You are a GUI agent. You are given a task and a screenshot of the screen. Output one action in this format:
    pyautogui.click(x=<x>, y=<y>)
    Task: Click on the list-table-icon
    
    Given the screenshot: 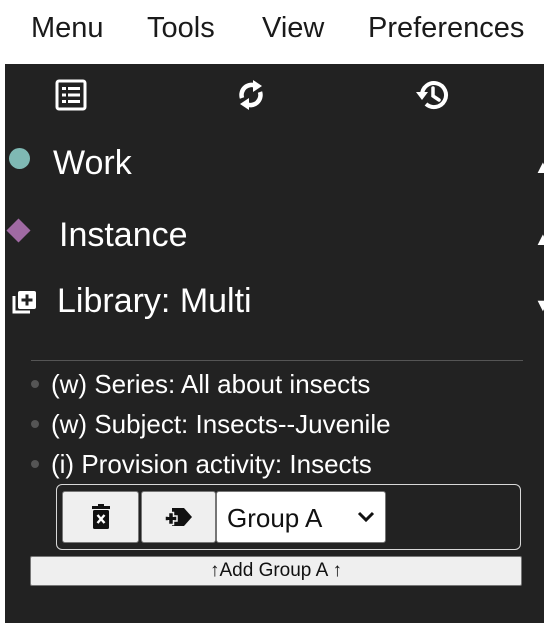 What is the action you would take?
    pyautogui.click(x=71, y=95)
    